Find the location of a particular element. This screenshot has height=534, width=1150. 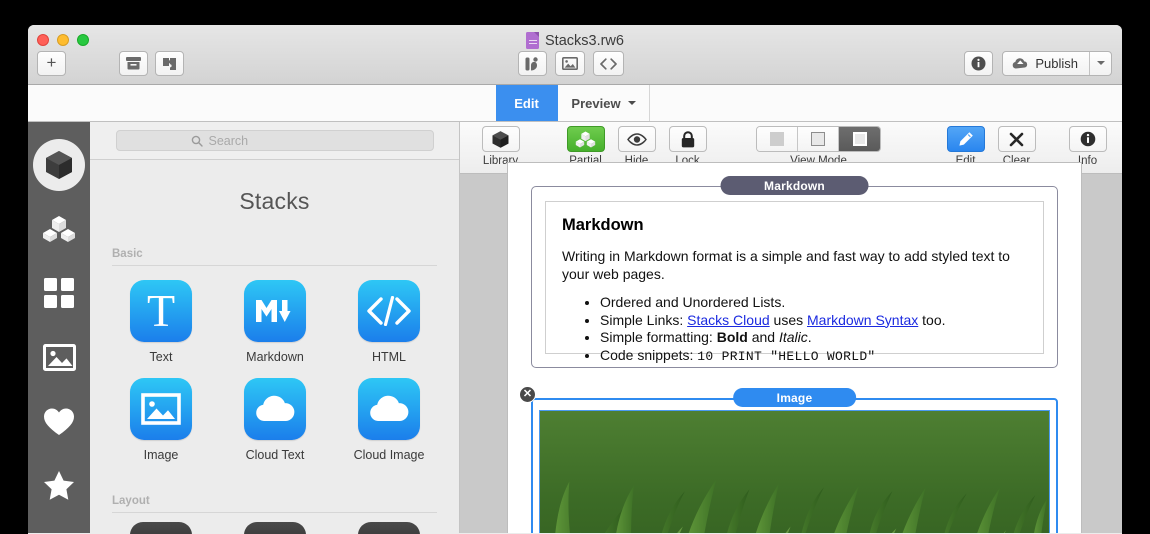

paint-swatch-icon is located at coordinates (531, 63).